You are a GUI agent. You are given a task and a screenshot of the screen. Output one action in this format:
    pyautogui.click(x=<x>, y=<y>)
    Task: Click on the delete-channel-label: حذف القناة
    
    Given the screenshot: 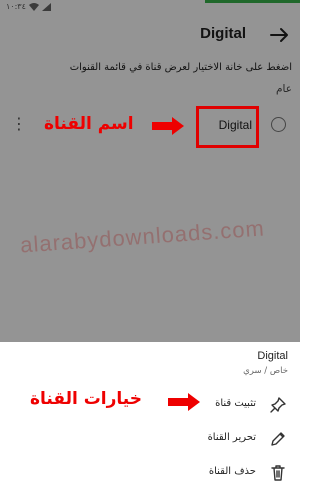 What is the action you would take?
    pyautogui.click(x=232, y=471)
    